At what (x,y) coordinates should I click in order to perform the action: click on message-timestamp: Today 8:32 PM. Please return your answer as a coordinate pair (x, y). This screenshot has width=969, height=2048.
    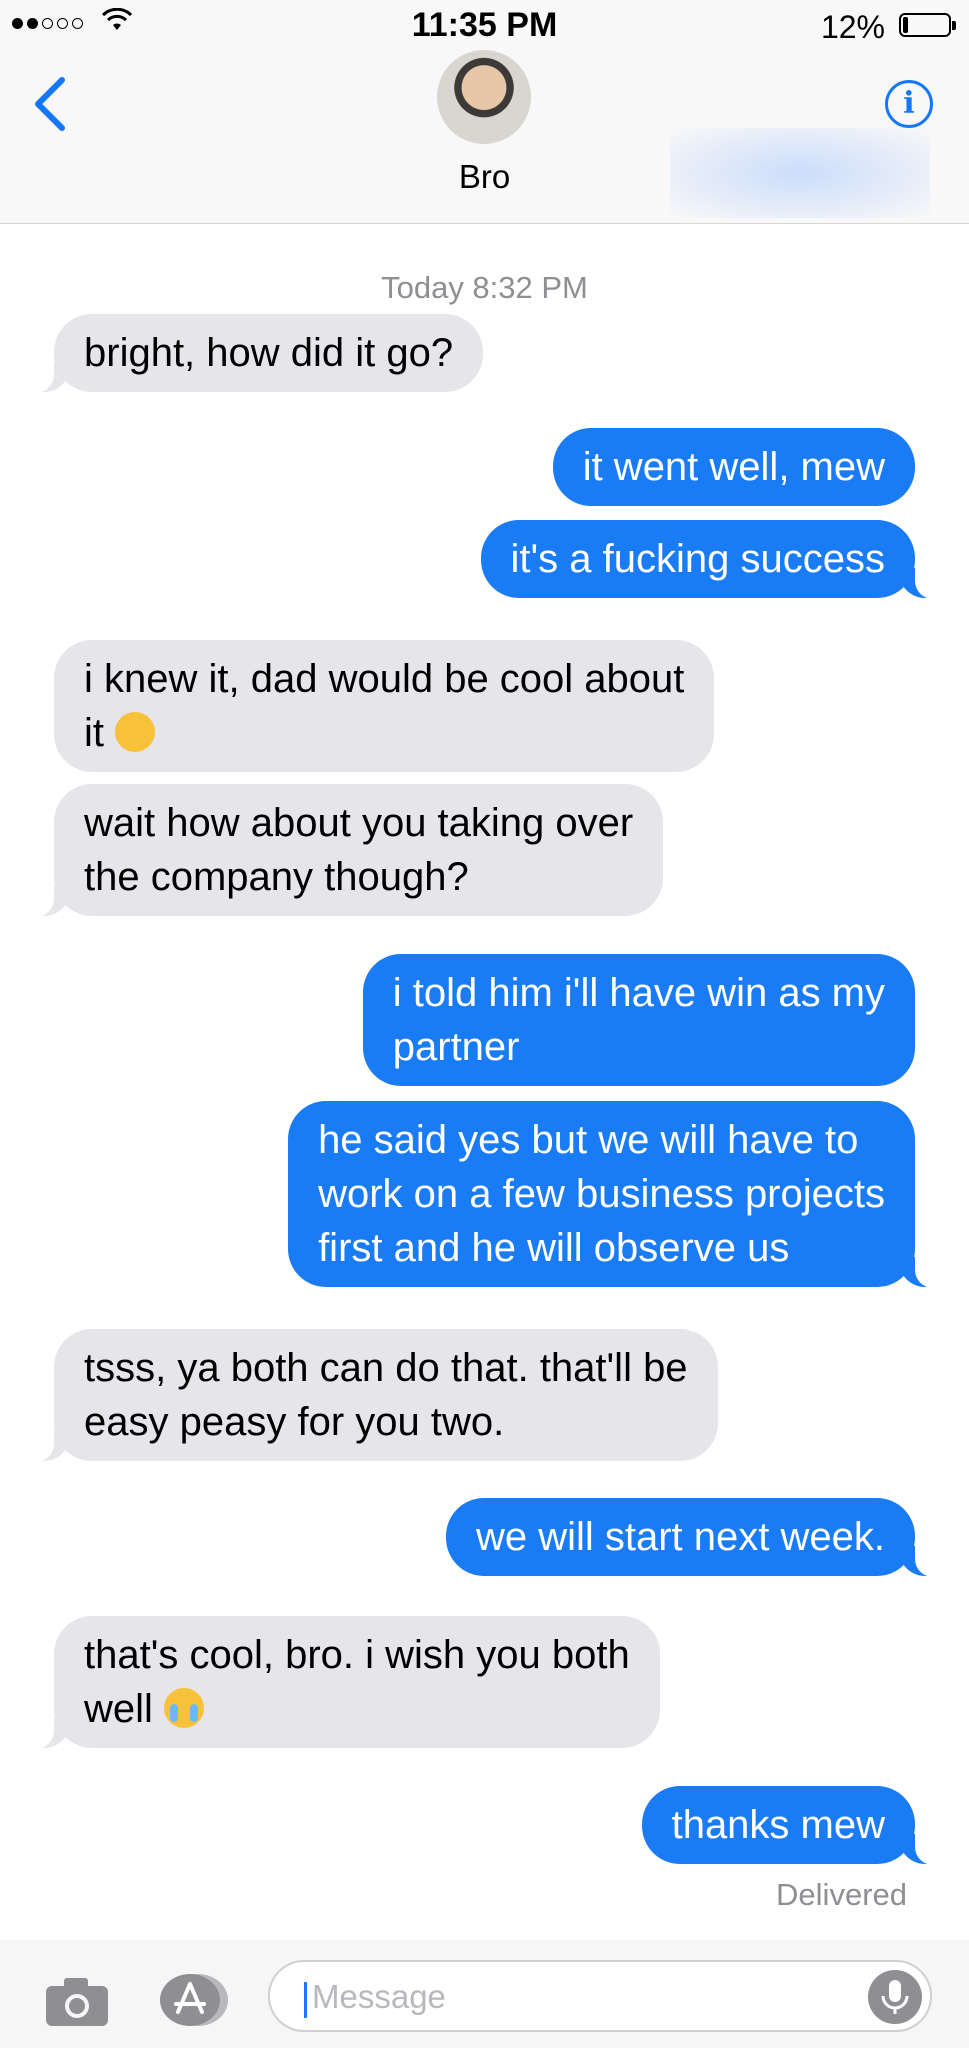
    Looking at the image, I should click on (484, 287).